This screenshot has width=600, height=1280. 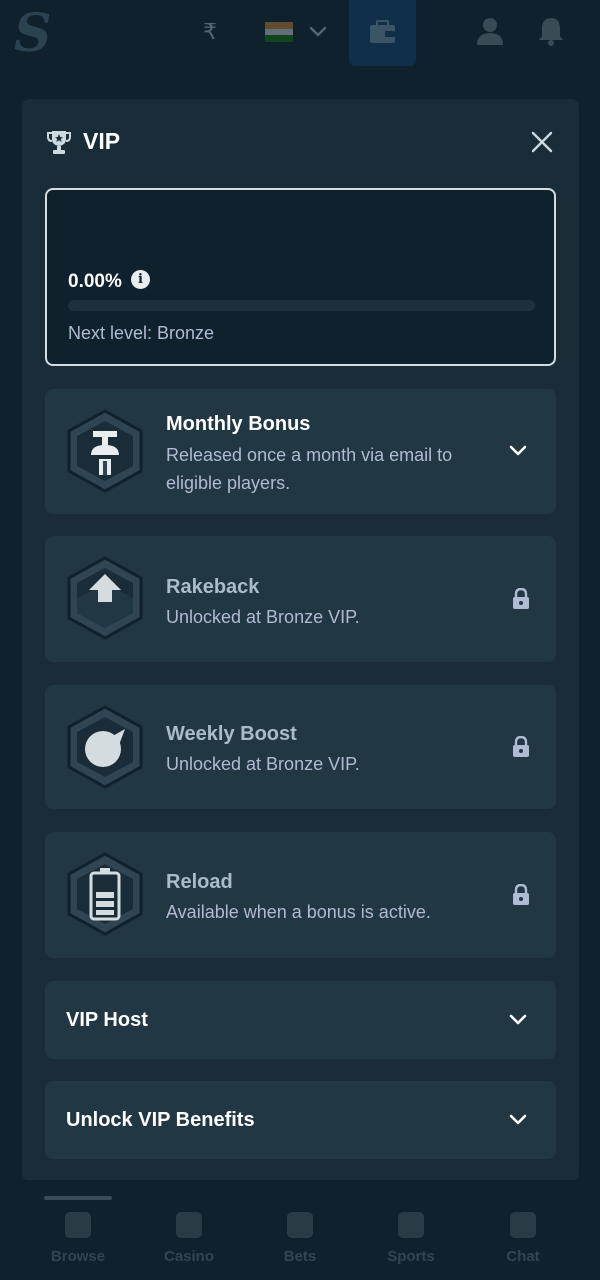 I want to click on bets-icon, so click(x=300, y=1225).